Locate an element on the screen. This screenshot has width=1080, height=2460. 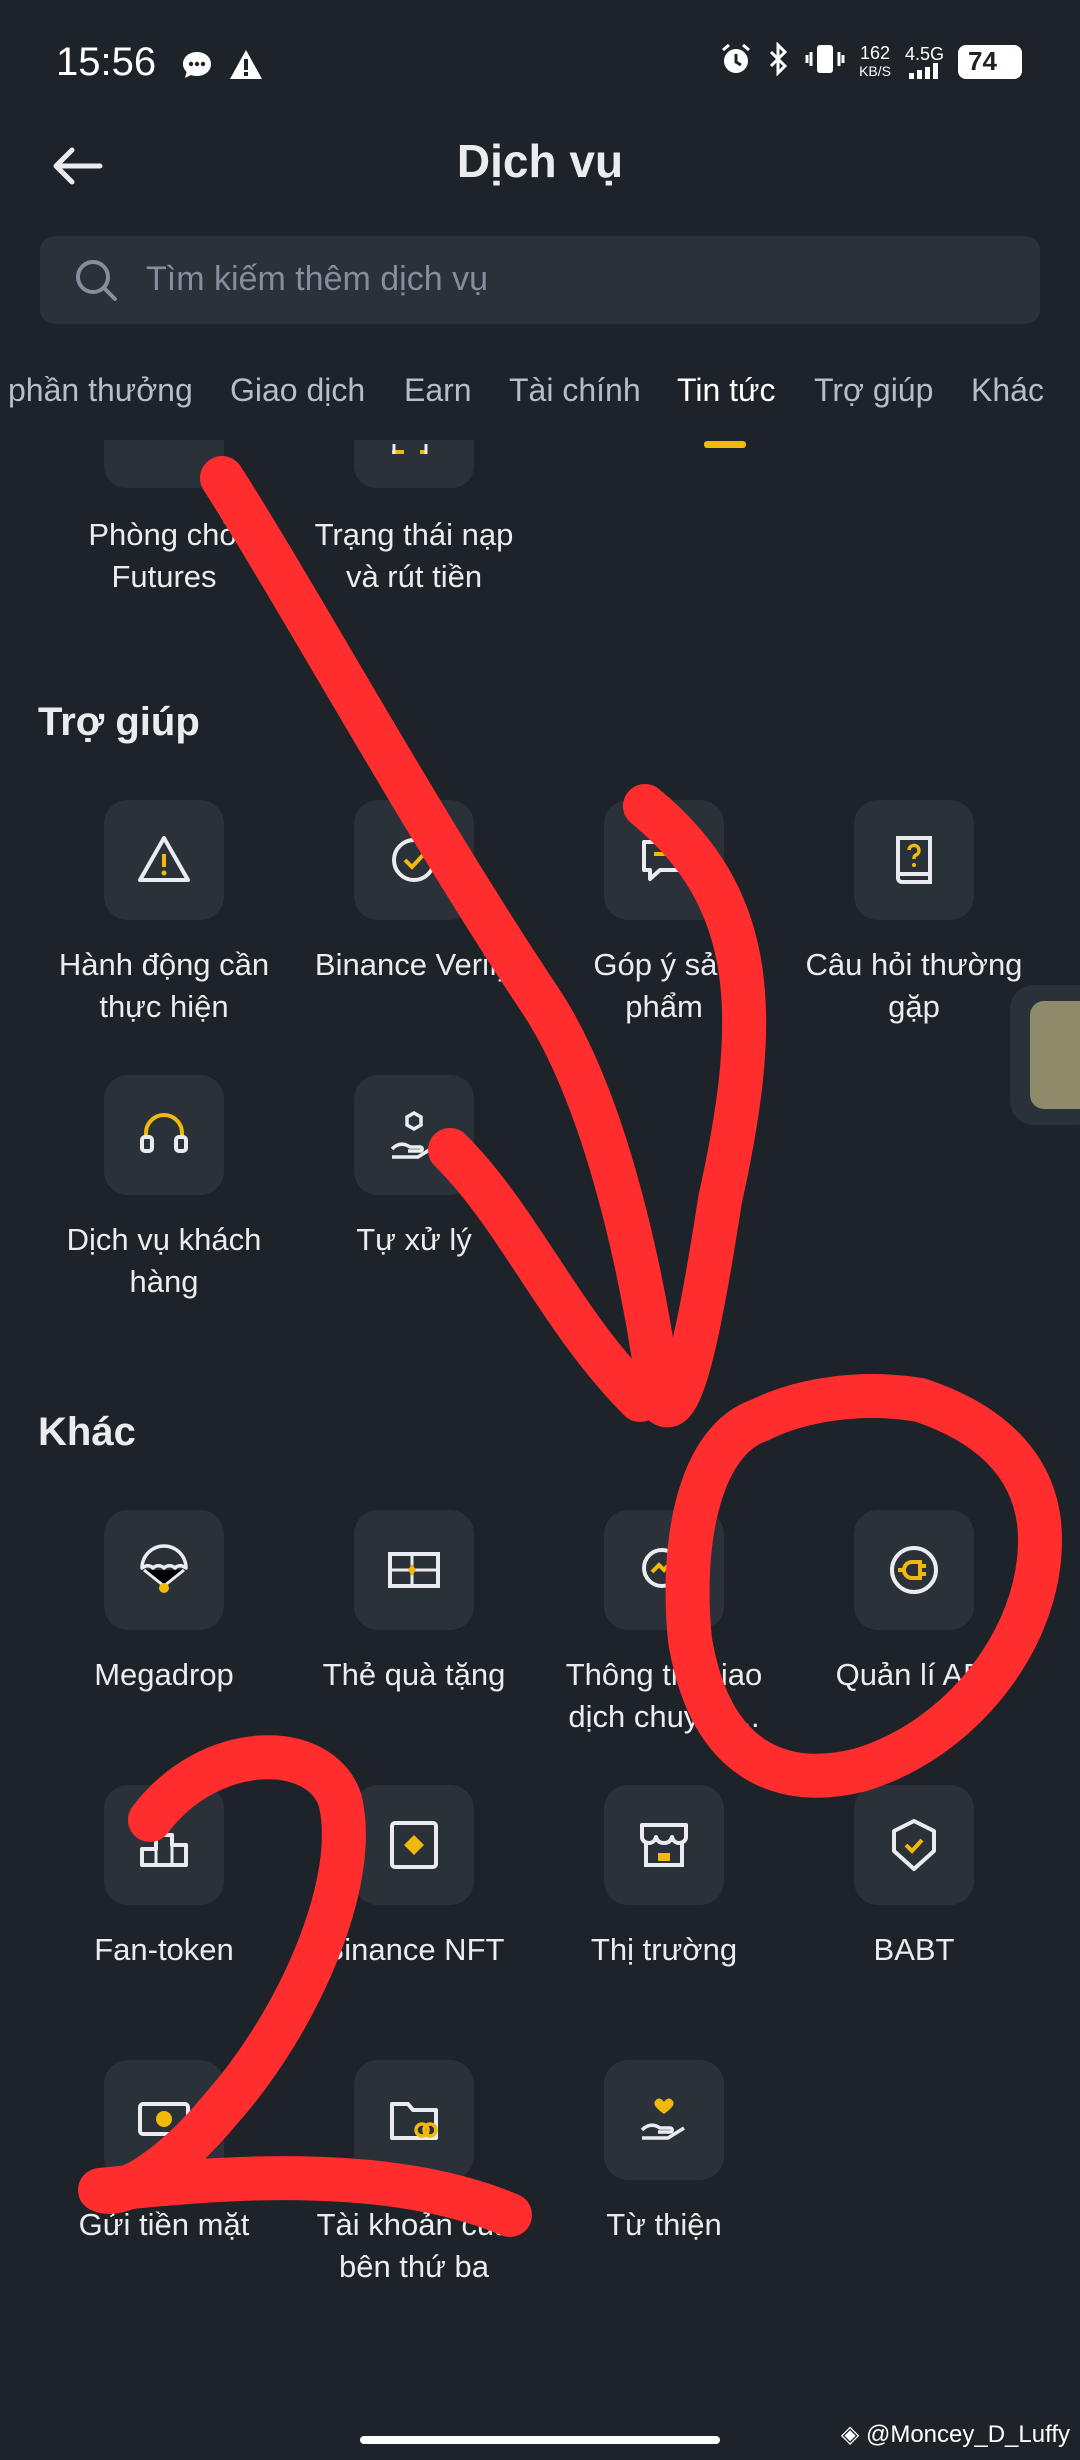
tile-self-service: Tự xử lý is located at coordinates (414, 1168).